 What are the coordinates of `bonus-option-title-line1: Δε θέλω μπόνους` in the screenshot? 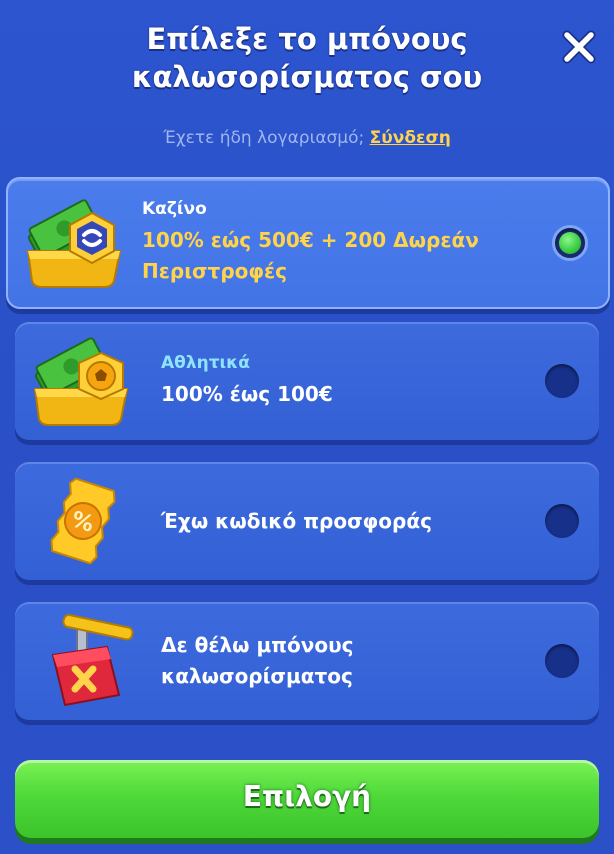 It's located at (257, 645).